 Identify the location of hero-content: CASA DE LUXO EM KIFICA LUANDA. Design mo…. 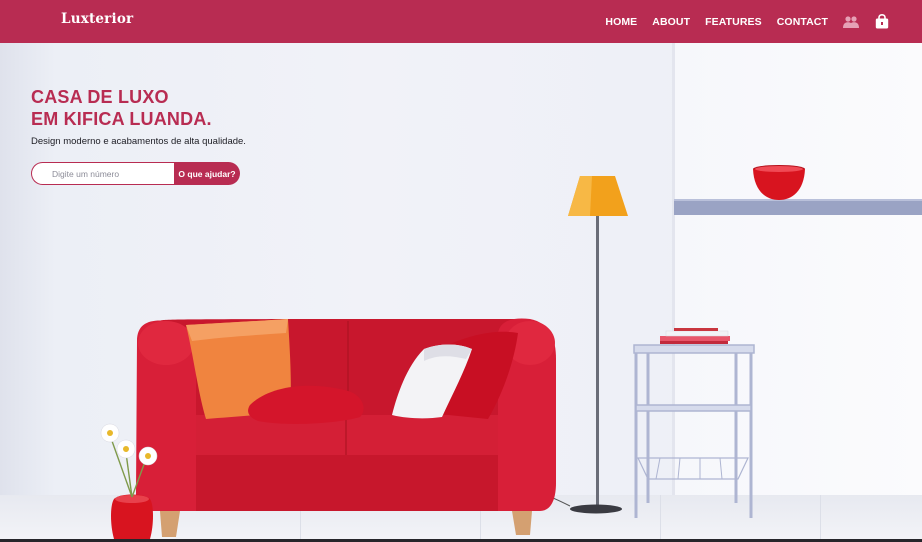
(138, 135).